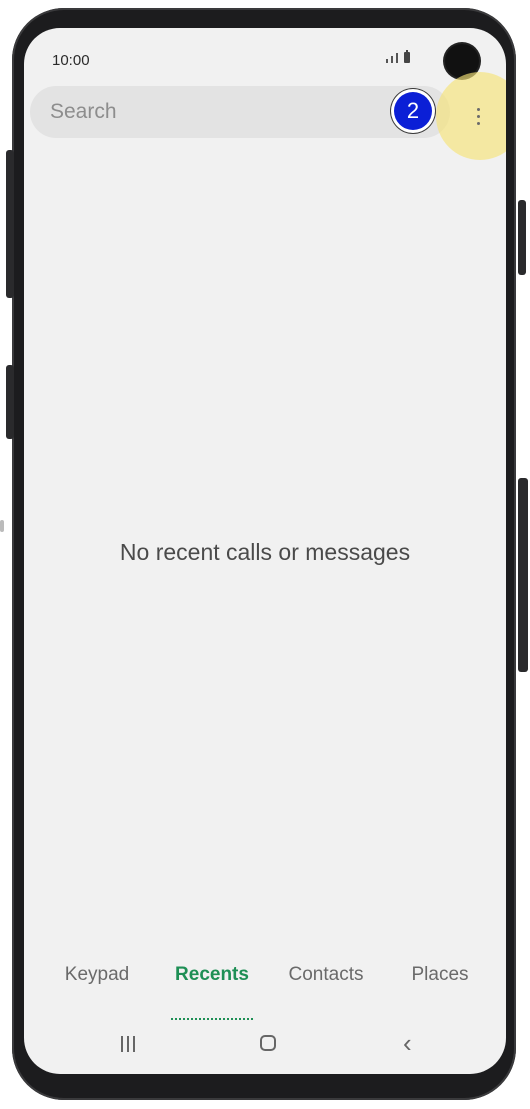 This screenshot has height=1109, width=530. I want to click on status-time: 10:00, so click(71, 60).